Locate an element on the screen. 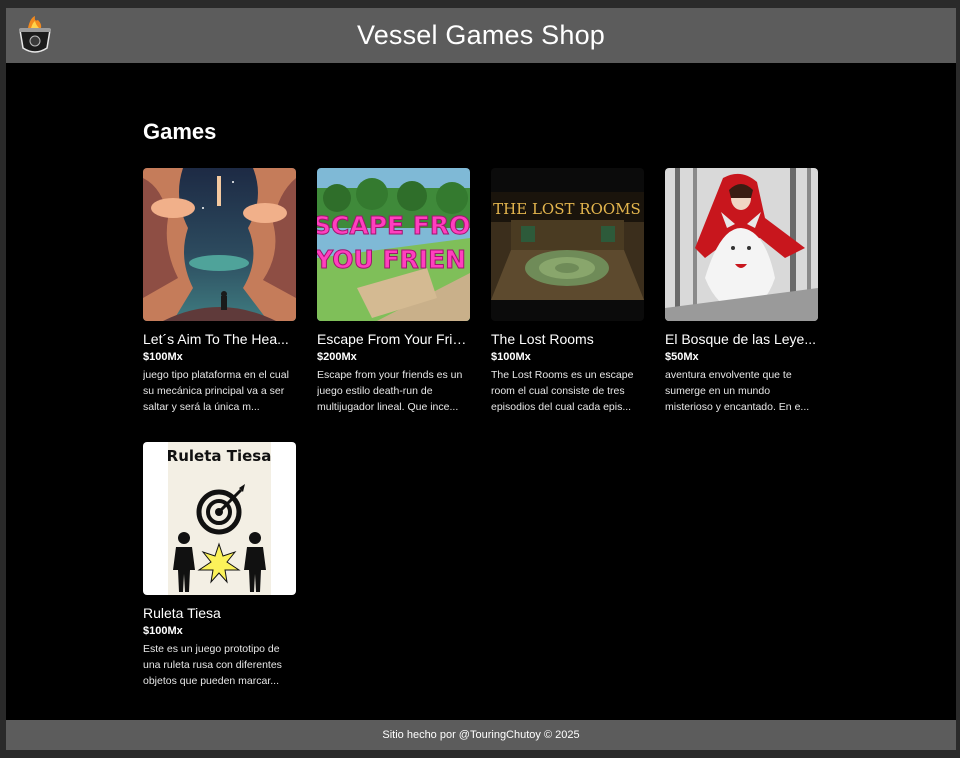 The width and height of the screenshot is (960, 758). game-cover-image: Ruleta Tiesa is located at coordinates (219, 518).